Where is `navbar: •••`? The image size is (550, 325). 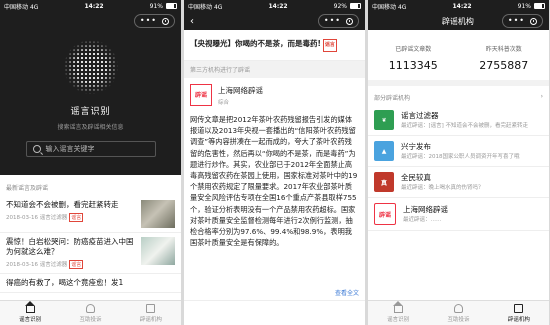 navbar: ••• is located at coordinates (90, 21).